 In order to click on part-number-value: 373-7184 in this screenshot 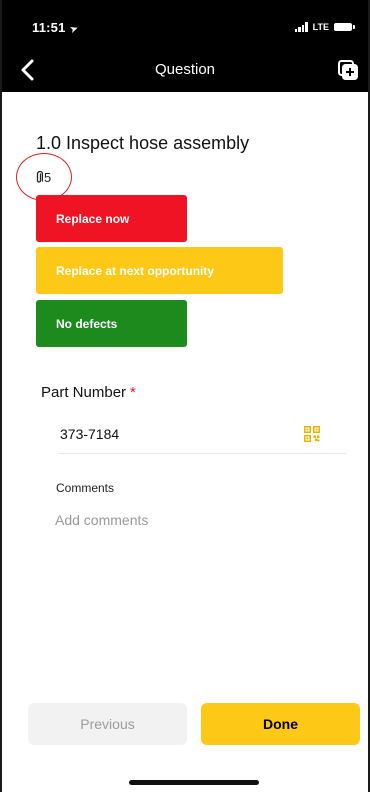, I will do `click(89, 434)`.